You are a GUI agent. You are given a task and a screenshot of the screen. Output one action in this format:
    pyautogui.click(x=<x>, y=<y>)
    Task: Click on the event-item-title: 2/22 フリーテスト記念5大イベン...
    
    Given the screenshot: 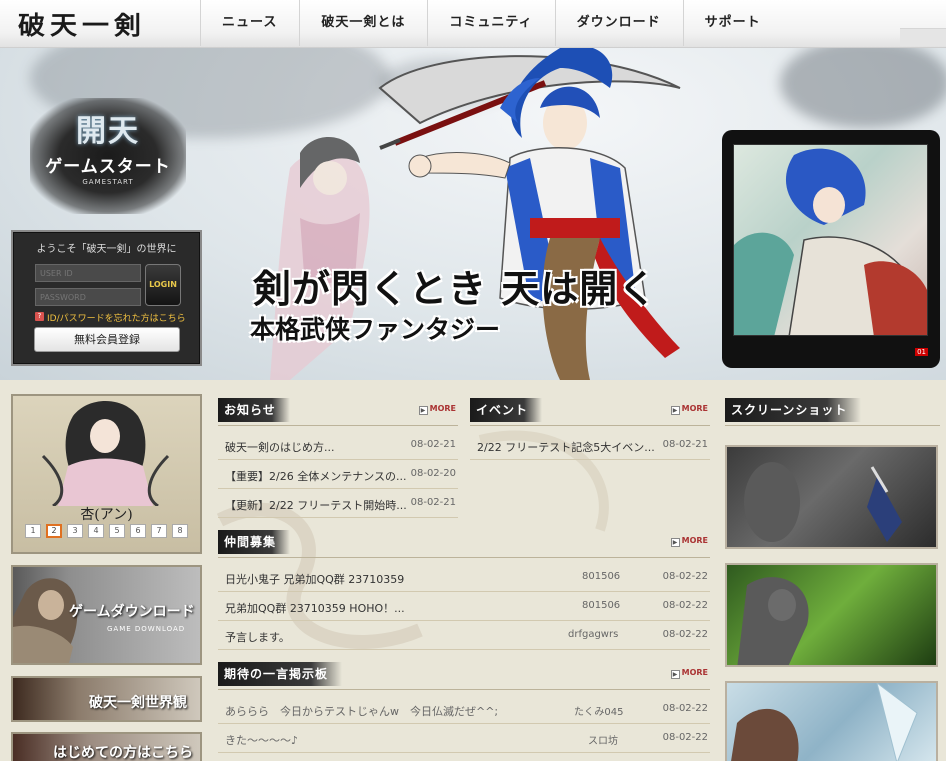 What is the action you would take?
    pyautogui.click(x=566, y=447)
    